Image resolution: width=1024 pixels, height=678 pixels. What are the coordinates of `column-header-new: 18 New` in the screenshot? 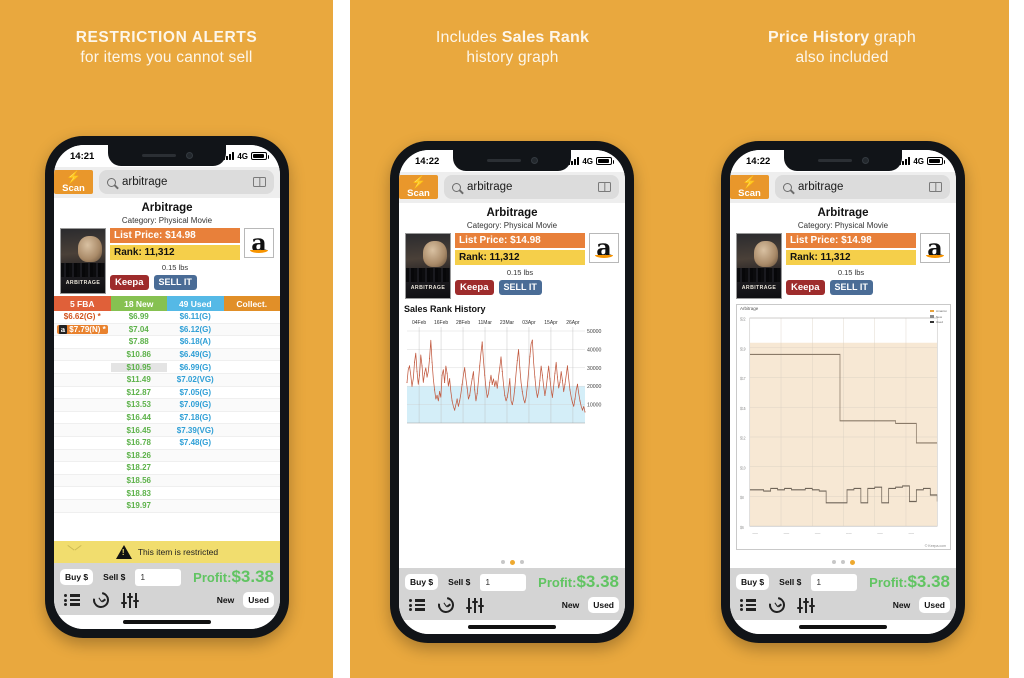 It's located at (138, 303).